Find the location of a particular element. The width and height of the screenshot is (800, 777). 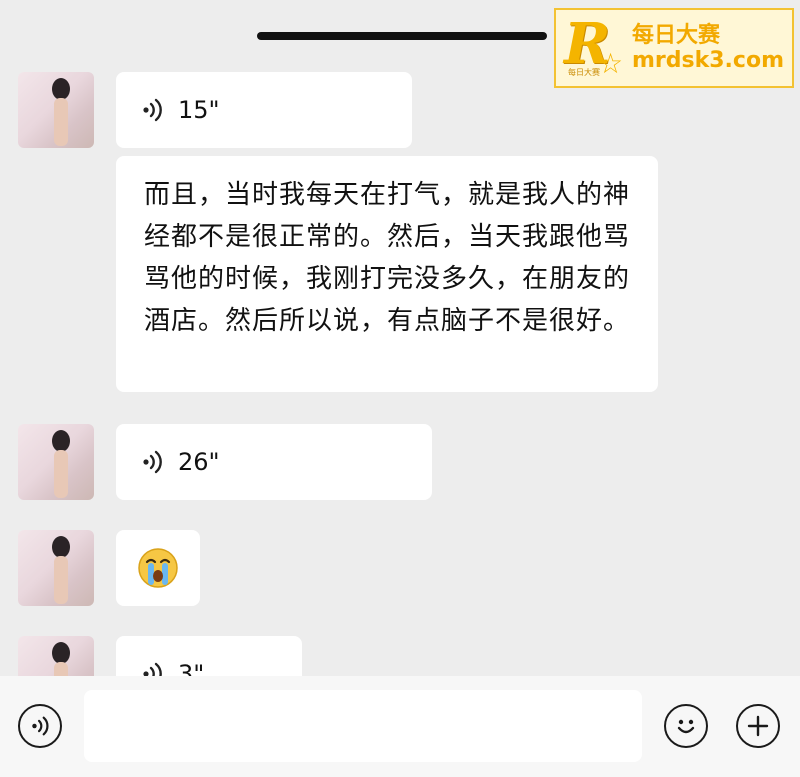

smile-icon is located at coordinates (686, 726).